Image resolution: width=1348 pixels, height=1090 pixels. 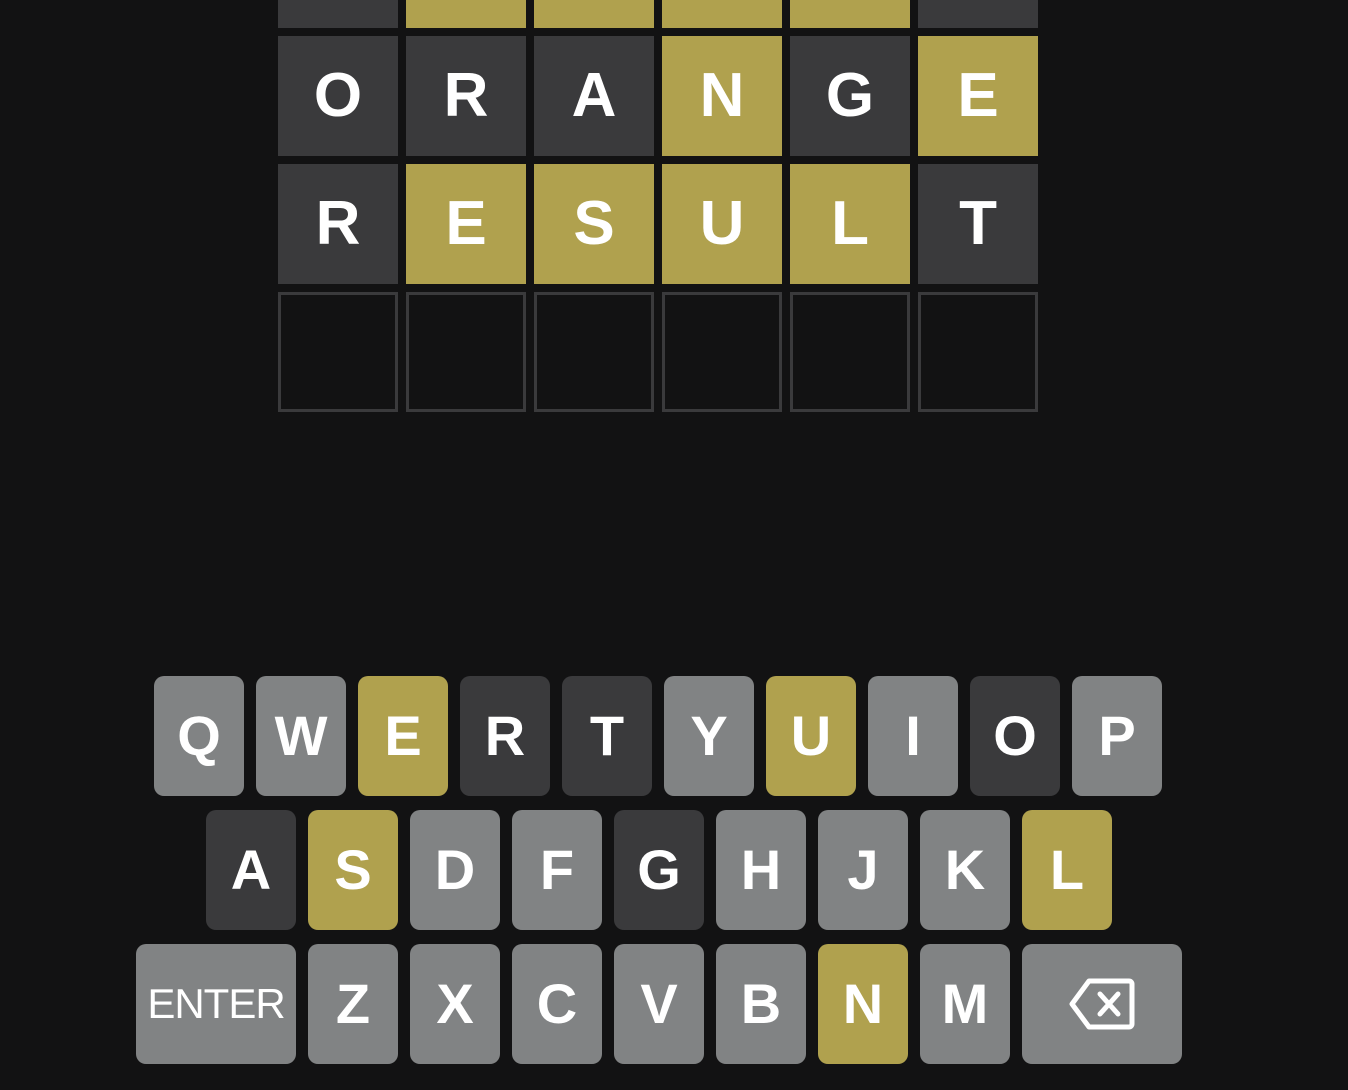 What do you see at coordinates (199, 736) in the screenshot?
I see `key-q: Q` at bounding box center [199, 736].